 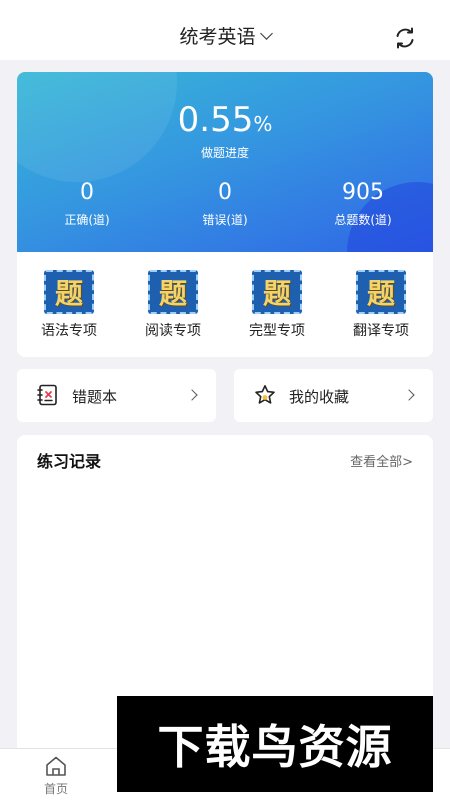 I want to click on wrong-value: 0, so click(x=225, y=192).